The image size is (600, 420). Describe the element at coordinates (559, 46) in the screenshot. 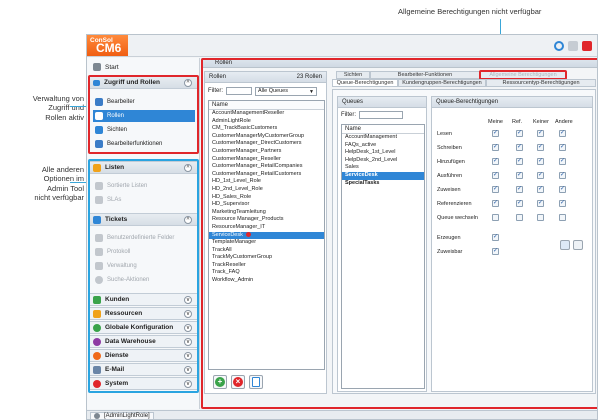

I see `refresh-icon` at that location.